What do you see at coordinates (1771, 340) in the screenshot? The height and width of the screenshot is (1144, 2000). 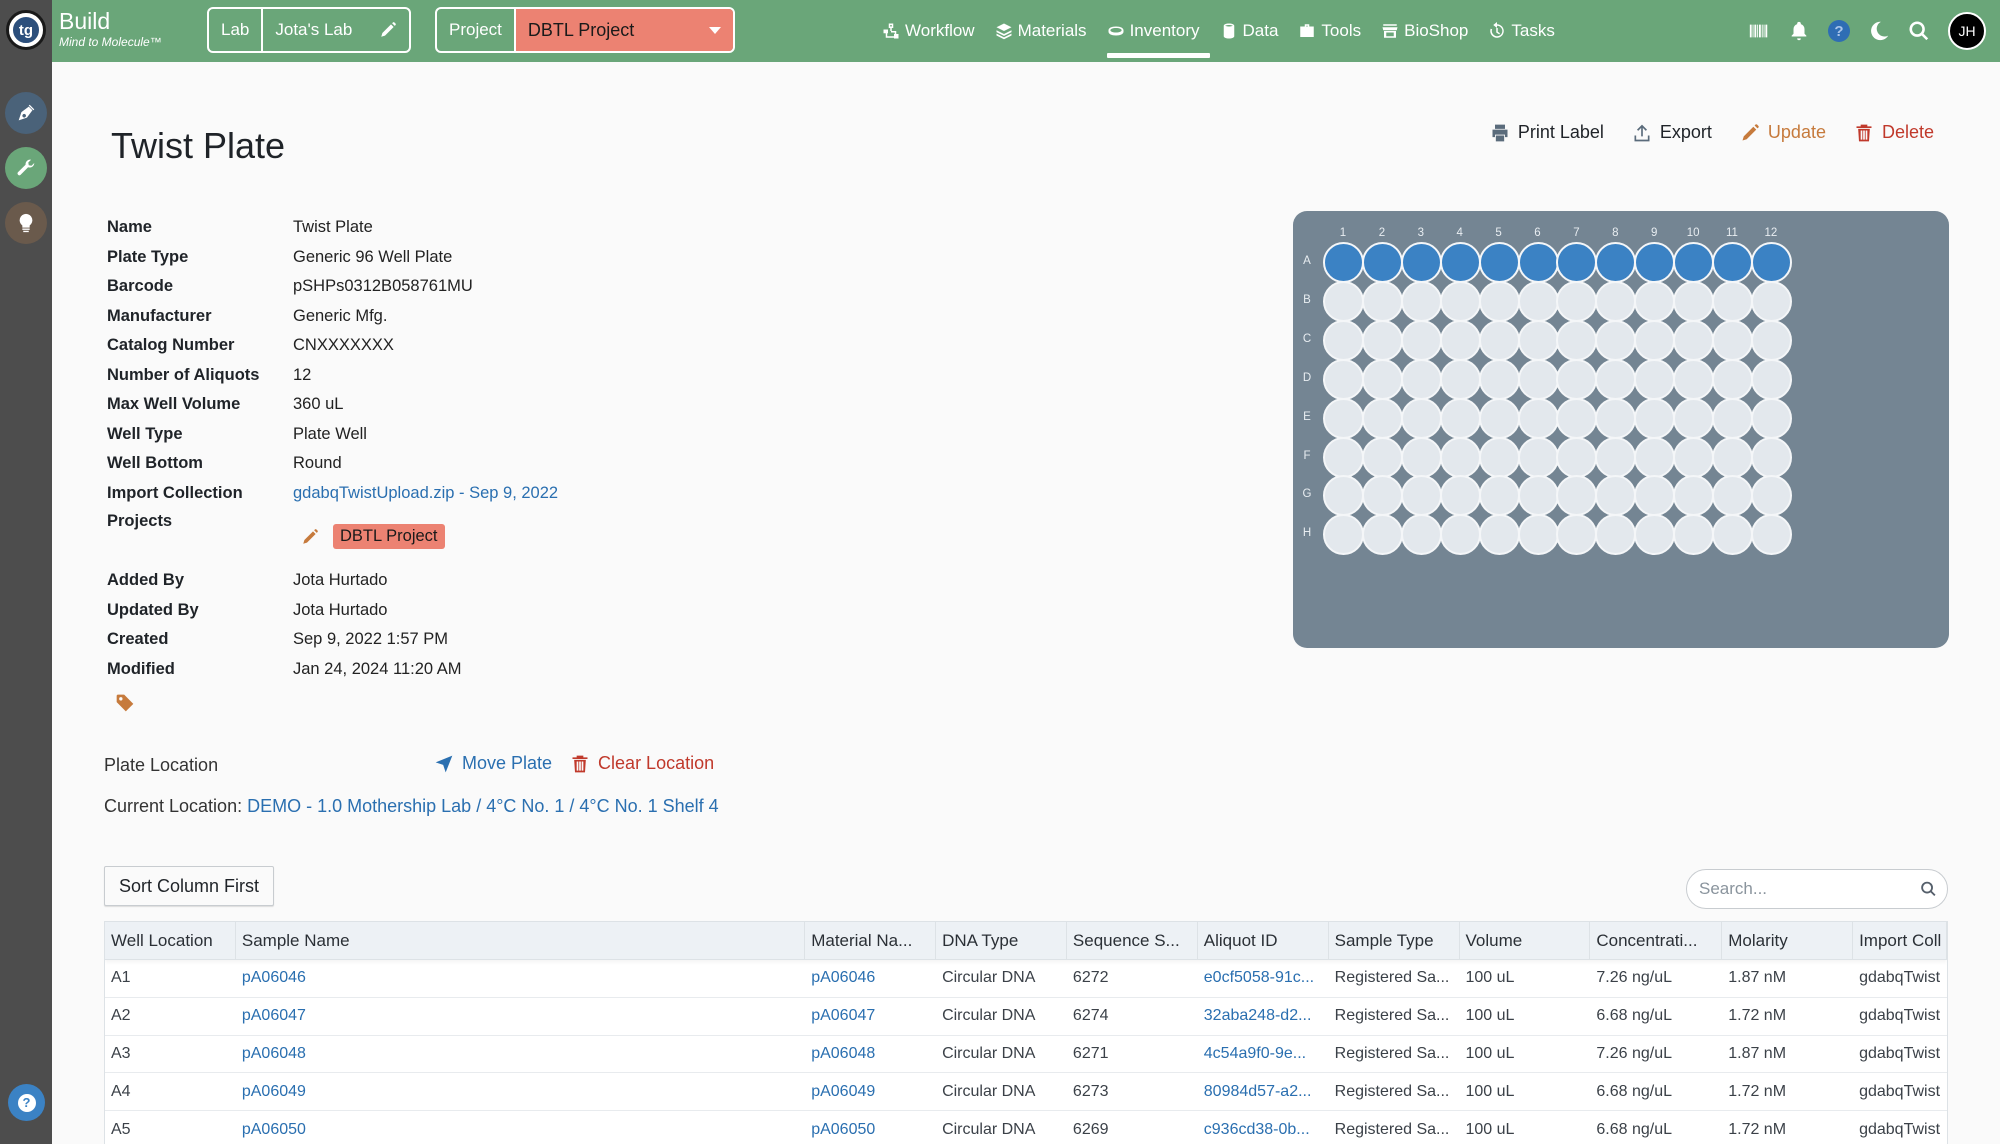 I see `well-C12` at bounding box center [1771, 340].